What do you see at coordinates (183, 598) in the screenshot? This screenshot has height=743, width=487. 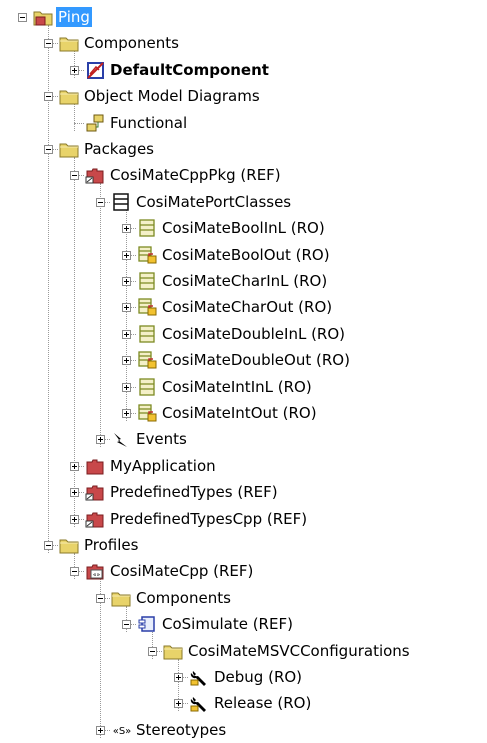 I see `tree-item-profile-components: Components` at bounding box center [183, 598].